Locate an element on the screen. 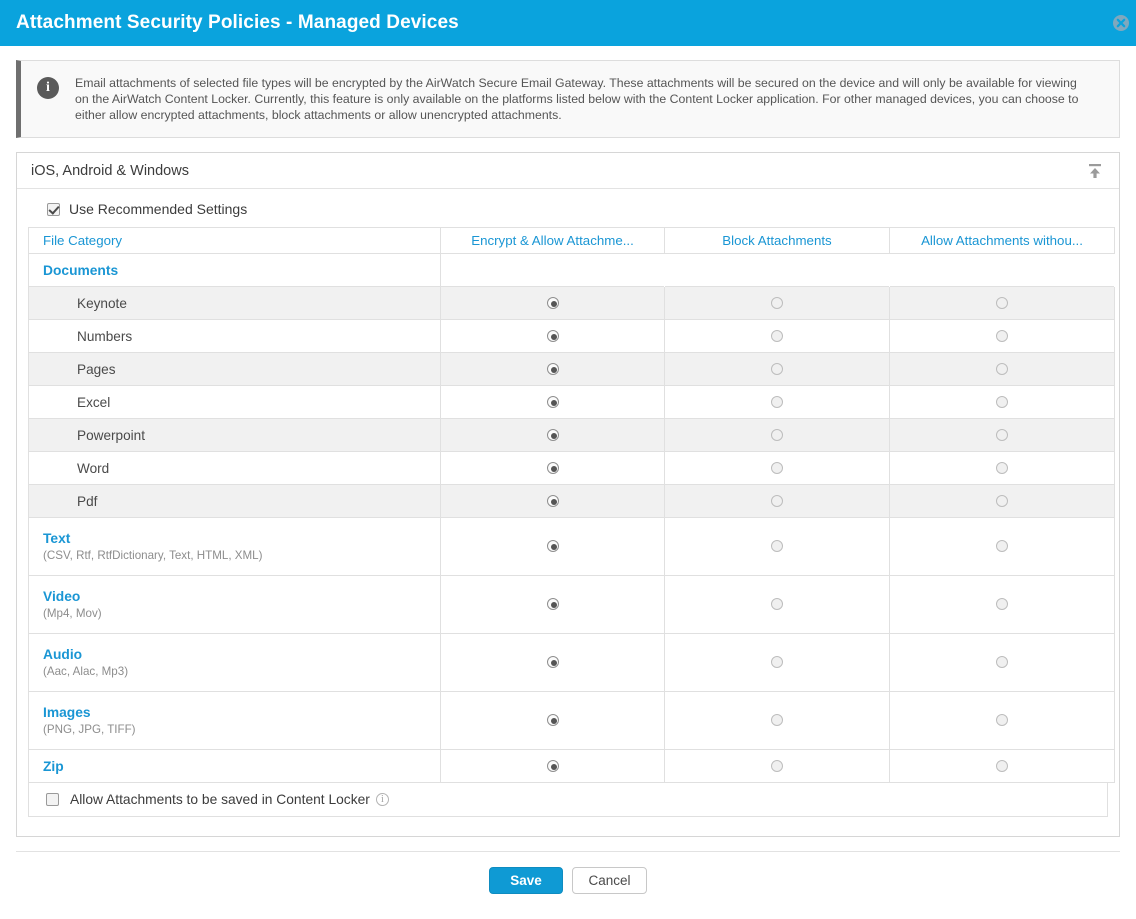  cancel-button: Cancel is located at coordinates (609, 880).